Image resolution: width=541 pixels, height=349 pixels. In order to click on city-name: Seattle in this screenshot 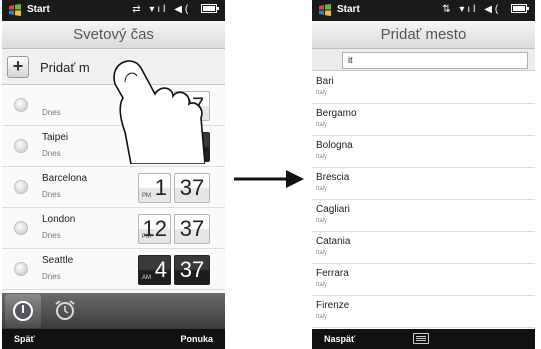, I will do `click(58, 260)`.